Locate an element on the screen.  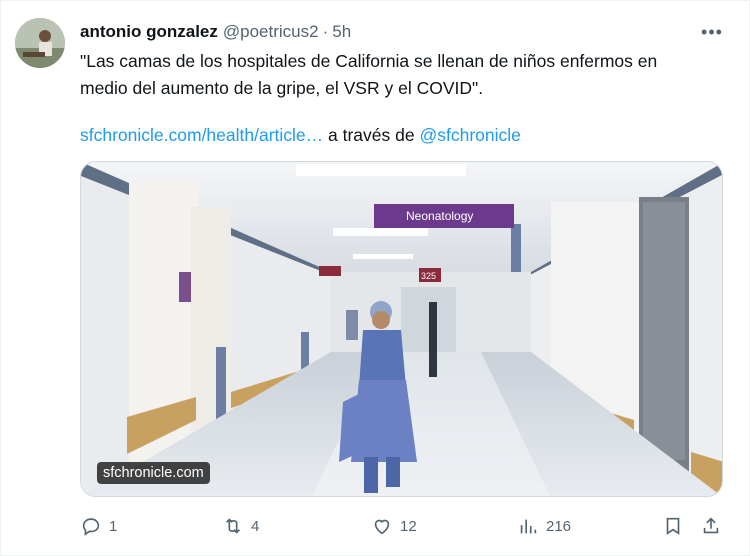
views-chart-icon is located at coordinates (528, 526).